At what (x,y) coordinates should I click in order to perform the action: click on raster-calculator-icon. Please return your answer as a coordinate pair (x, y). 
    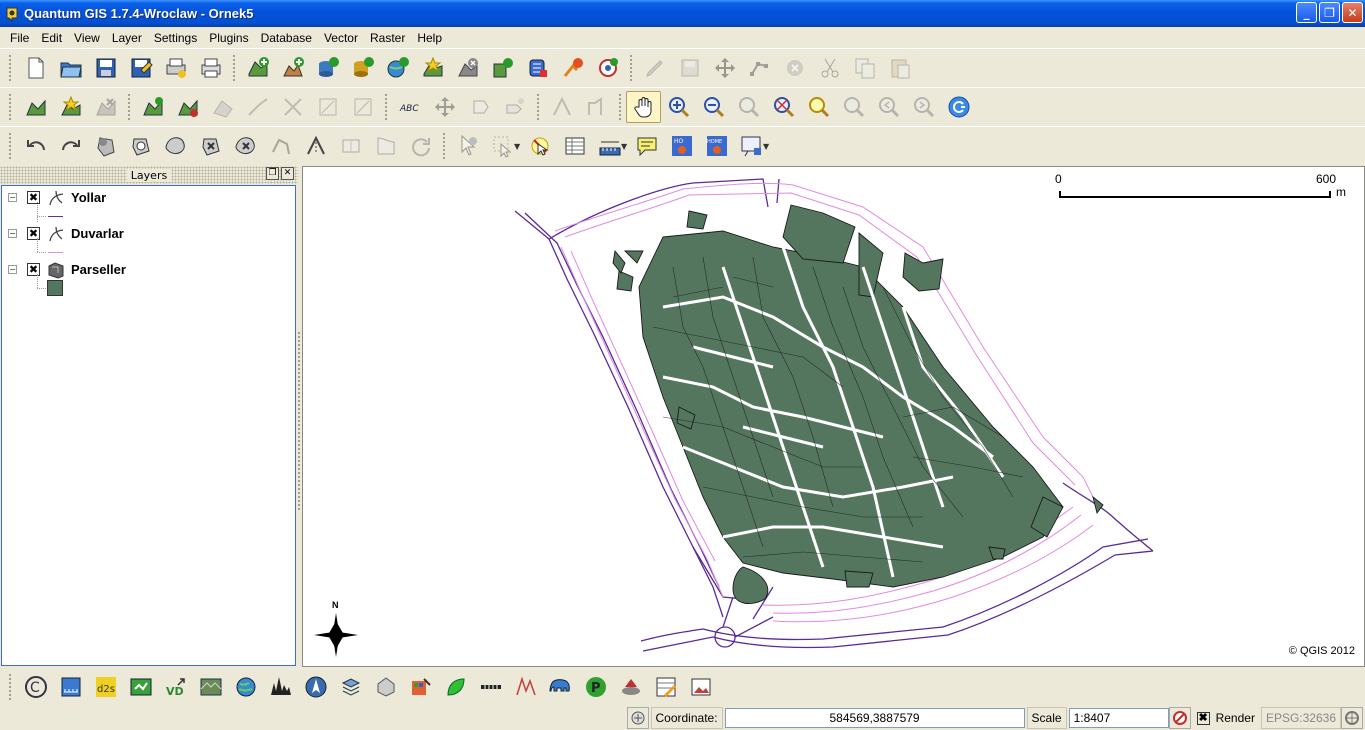
    Looking at the image, I should click on (420, 687).